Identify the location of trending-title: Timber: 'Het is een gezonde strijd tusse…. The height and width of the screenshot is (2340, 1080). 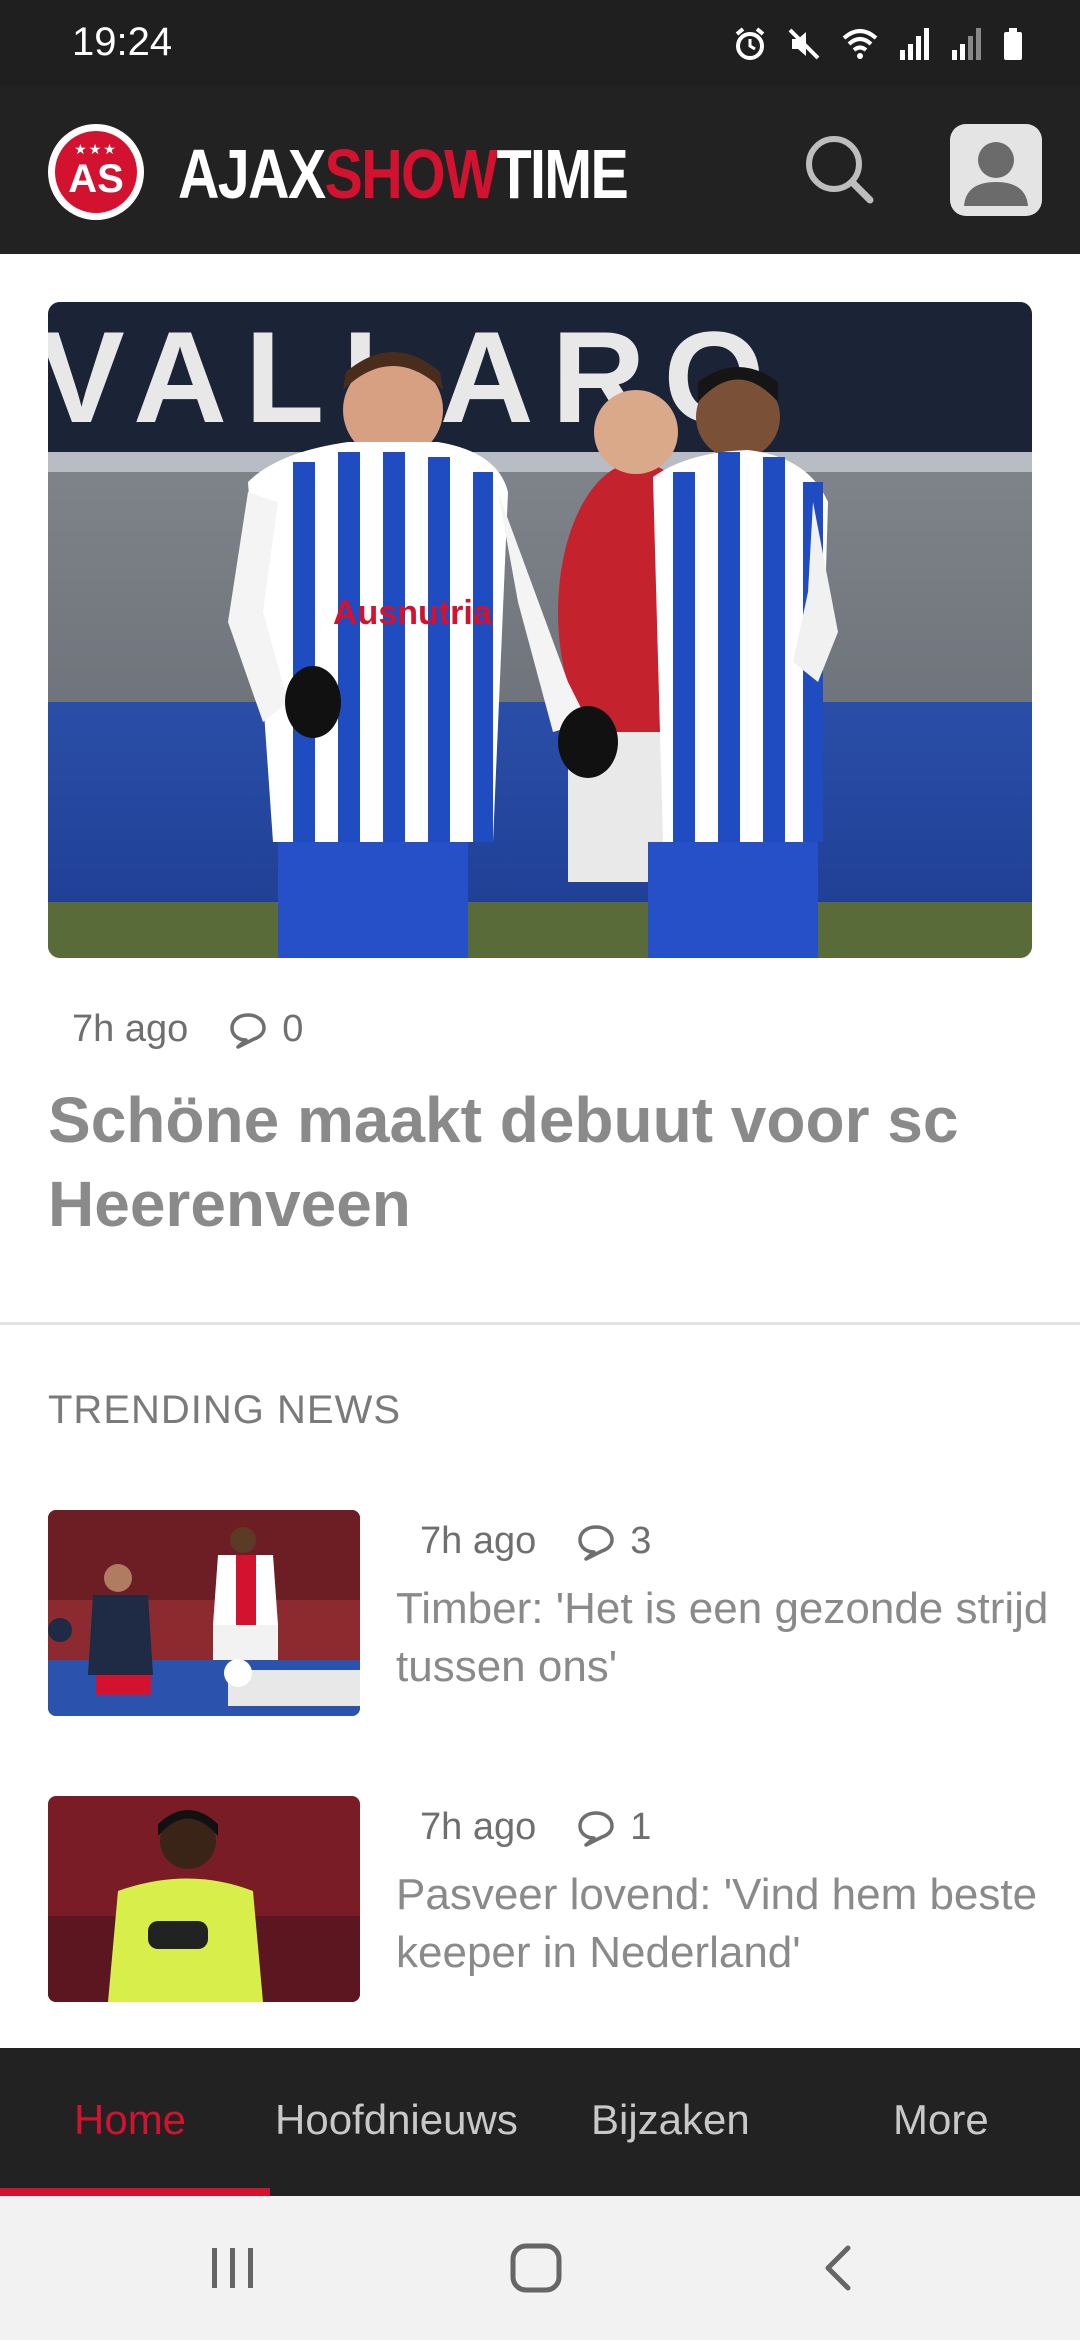
(726, 1638).